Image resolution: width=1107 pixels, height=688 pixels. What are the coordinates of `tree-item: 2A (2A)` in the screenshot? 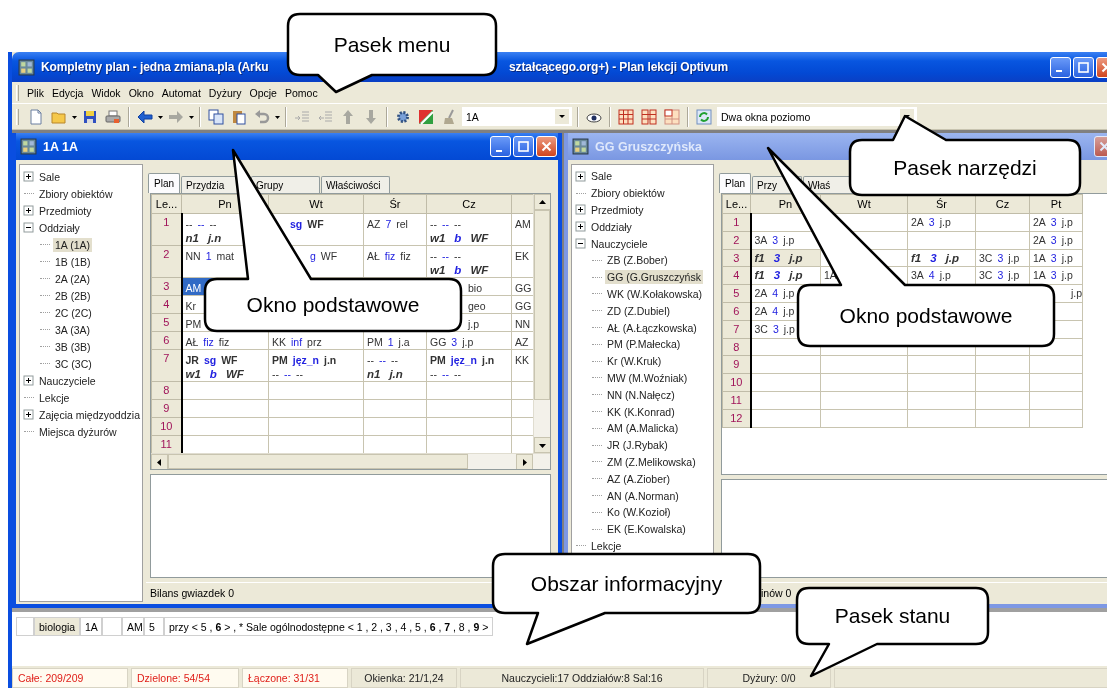 It's located at (73, 278).